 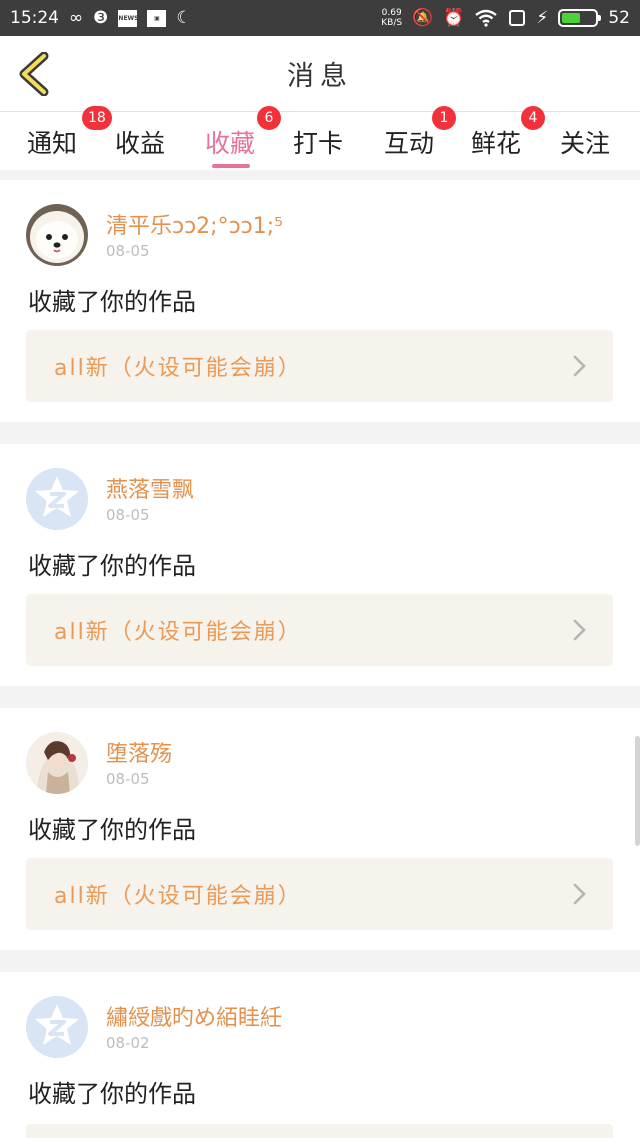 I want to click on badge-interaction: 1, so click(x=444, y=118).